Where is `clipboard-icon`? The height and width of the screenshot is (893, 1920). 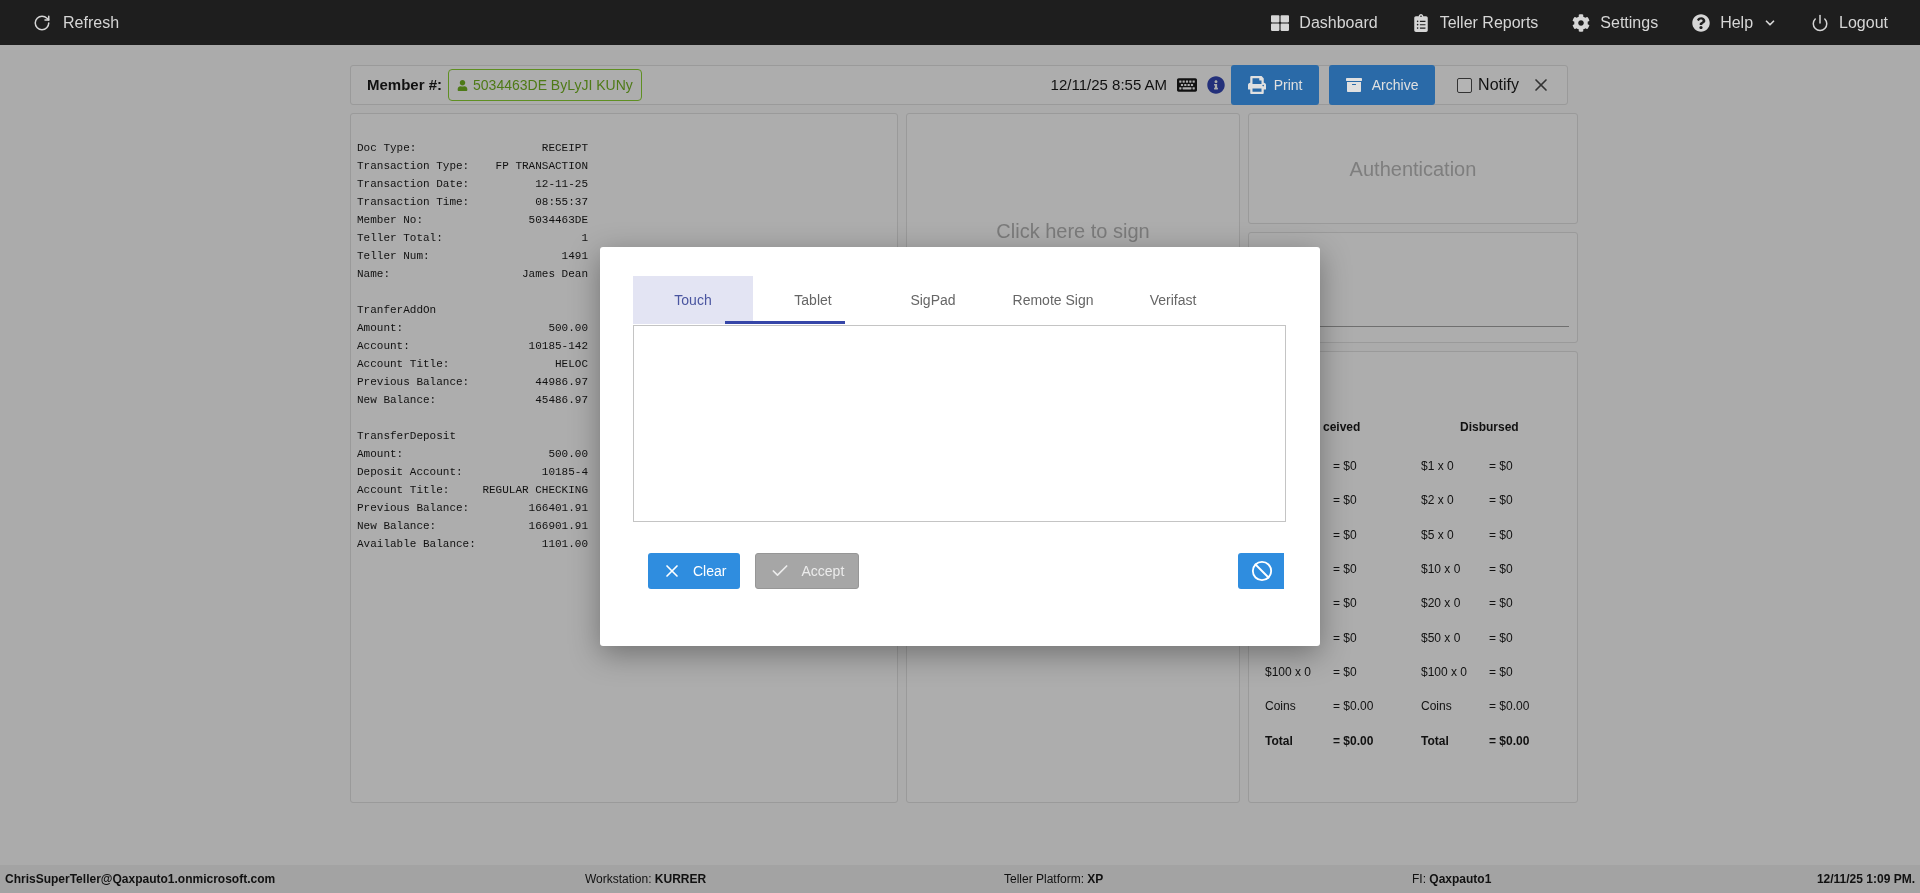
clipboard-icon is located at coordinates (1420, 22).